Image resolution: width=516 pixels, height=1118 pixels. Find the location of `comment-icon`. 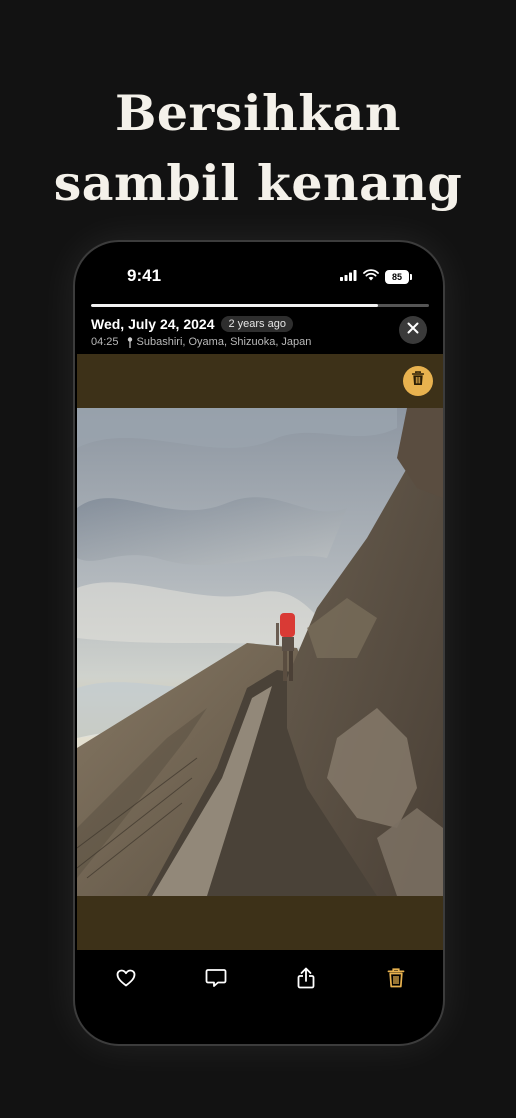

comment-icon is located at coordinates (216, 980).